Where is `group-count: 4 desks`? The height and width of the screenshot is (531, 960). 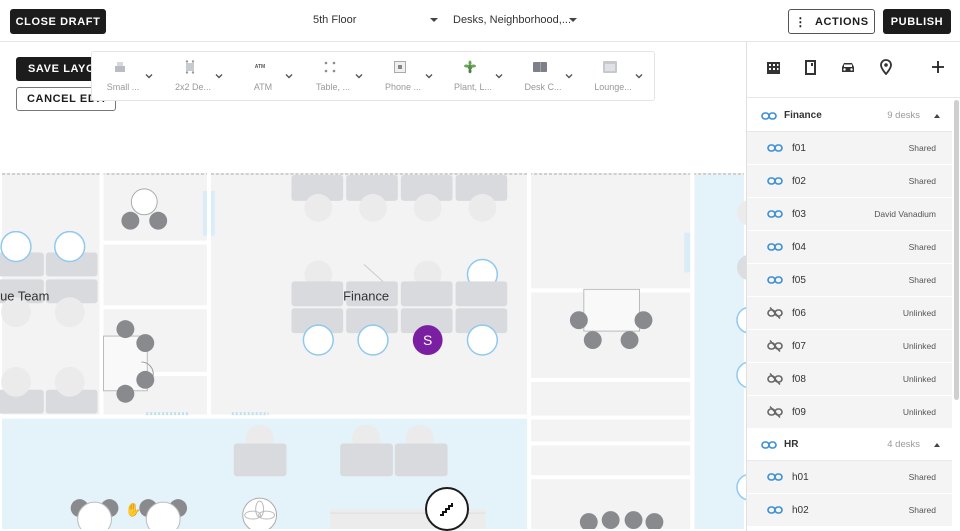
group-count: 4 desks is located at coordinates (903, 444).